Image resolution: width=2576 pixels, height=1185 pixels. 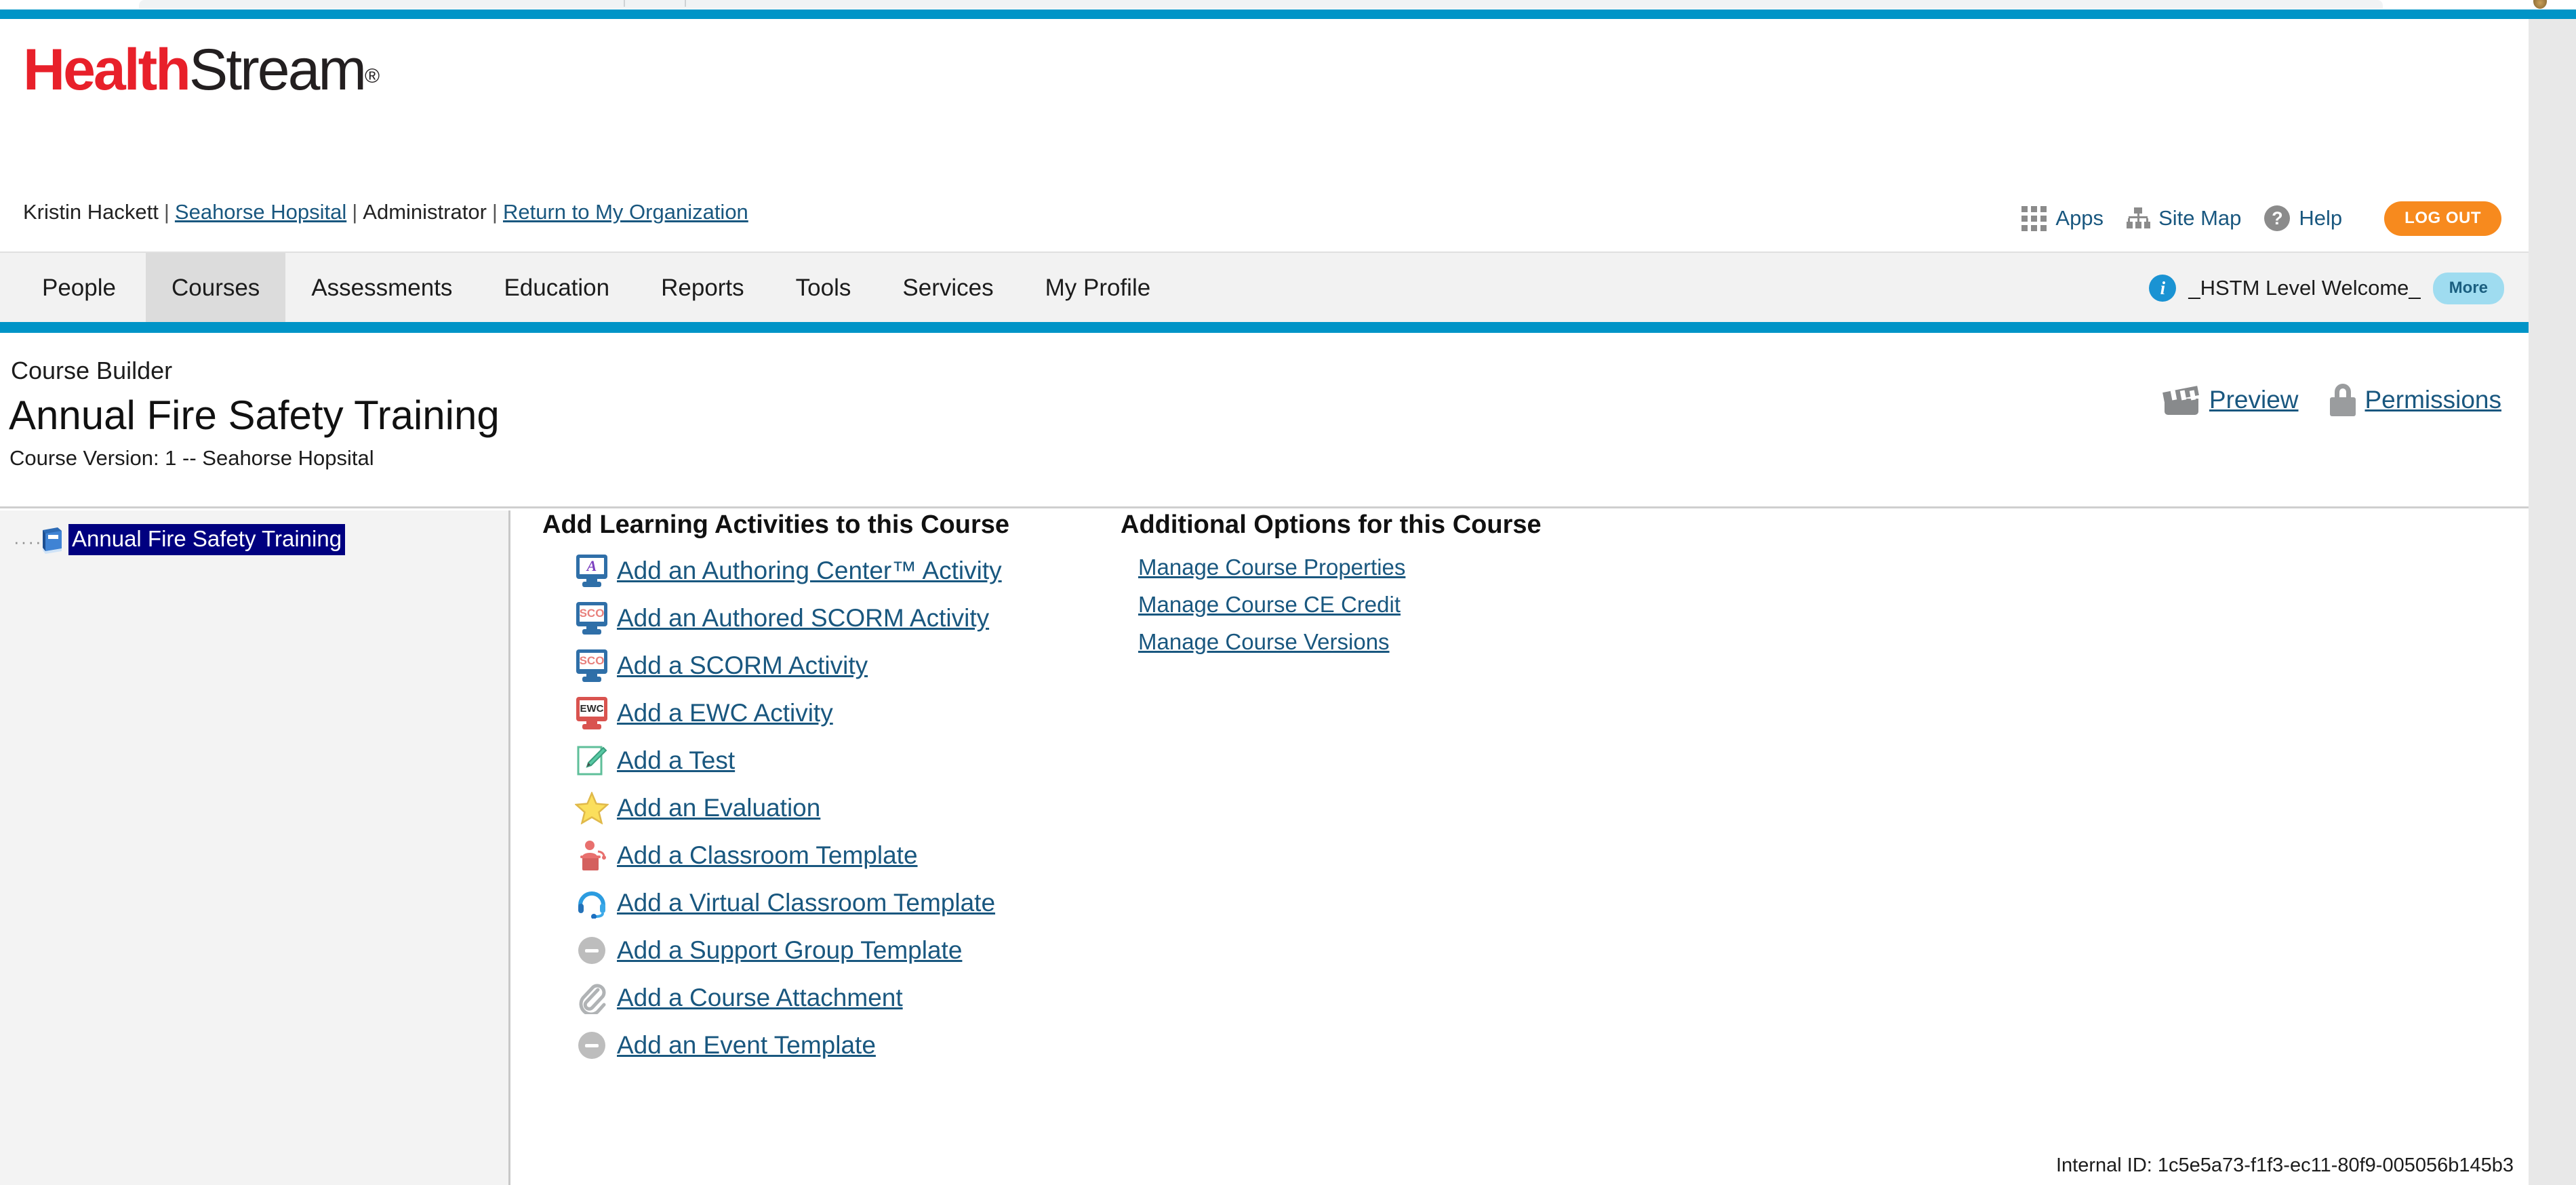 What do you see at coordinates (2139, 218) in the screenshot?
I see `site-map-icon` at bounding box center [2139, 218].